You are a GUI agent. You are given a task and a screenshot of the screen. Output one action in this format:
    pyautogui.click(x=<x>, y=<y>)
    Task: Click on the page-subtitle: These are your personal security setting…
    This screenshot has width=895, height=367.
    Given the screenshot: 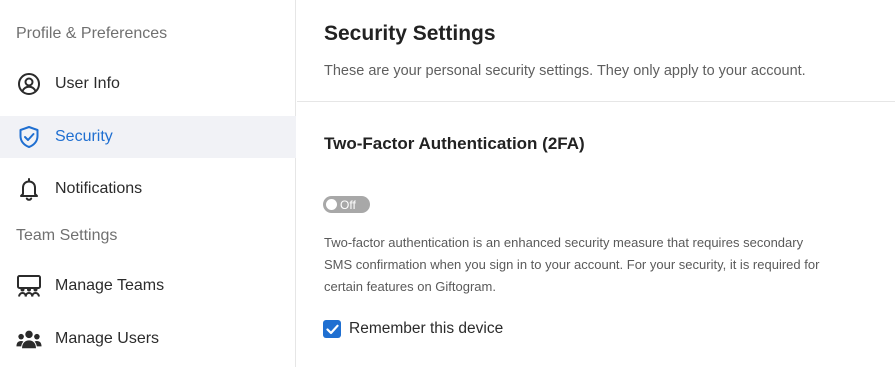 What is the action you would take?
    pyautogui.click(x=565, y=71)
    